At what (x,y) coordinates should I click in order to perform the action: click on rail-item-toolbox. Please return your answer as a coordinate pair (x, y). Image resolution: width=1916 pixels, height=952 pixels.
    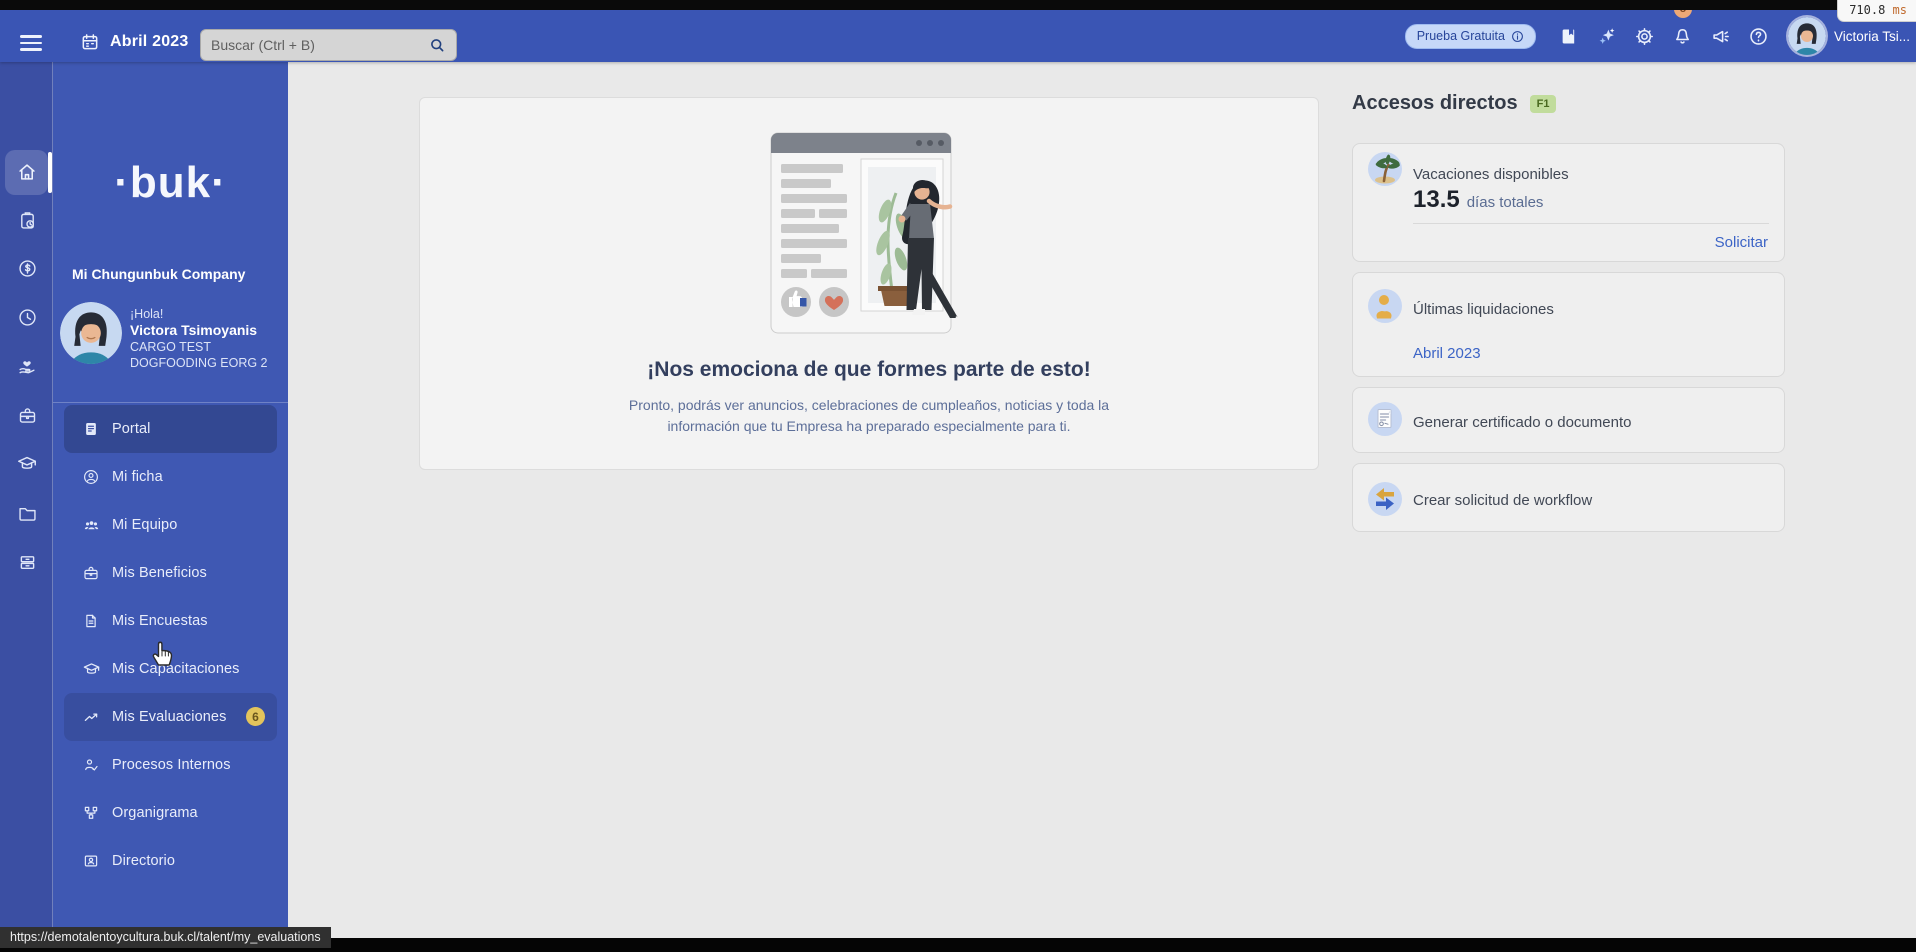
    Looking at the image, I should click on (27, 415).